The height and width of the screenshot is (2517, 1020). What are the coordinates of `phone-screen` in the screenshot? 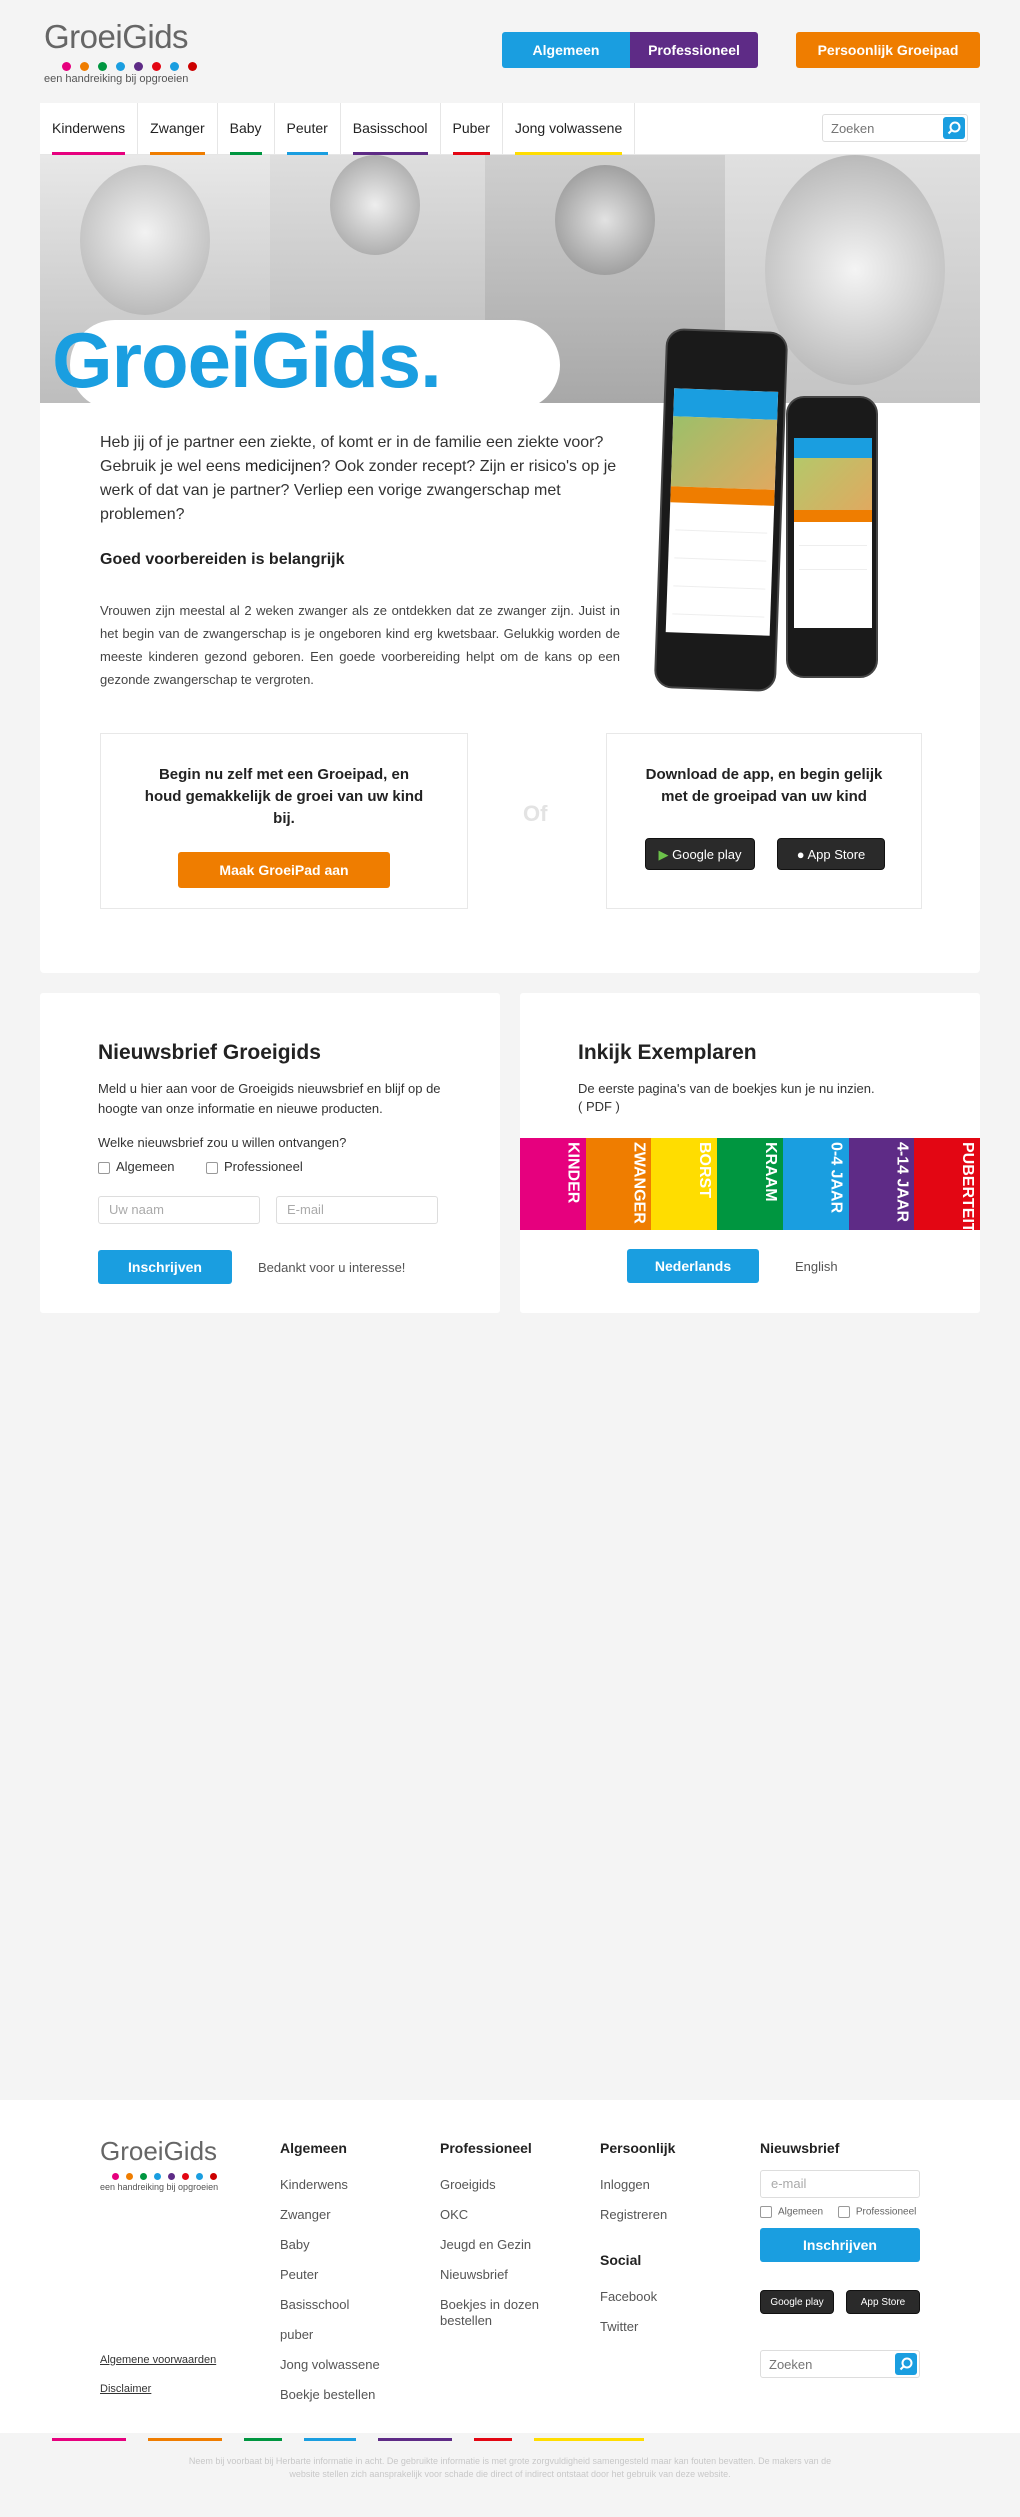 It's located at (833, 533).